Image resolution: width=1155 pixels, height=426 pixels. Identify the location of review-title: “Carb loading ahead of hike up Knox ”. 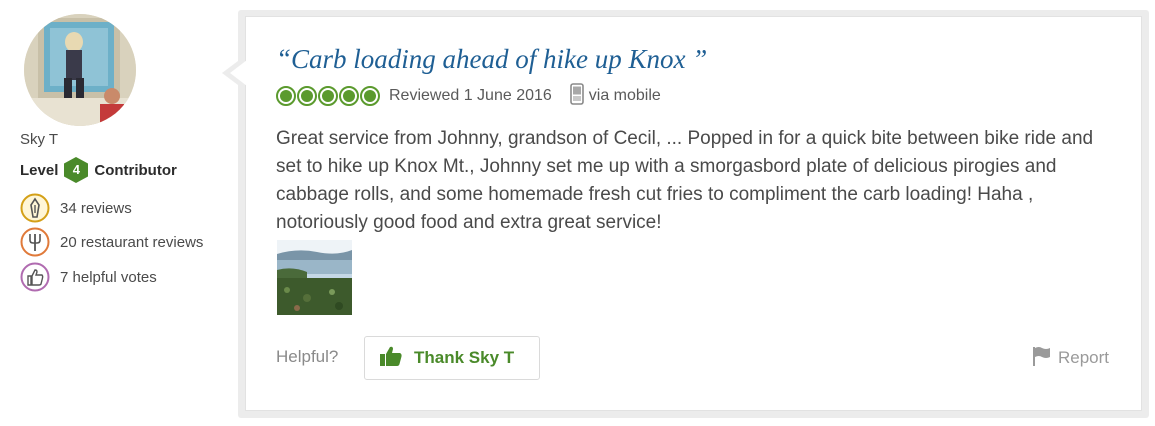
(491, 59).